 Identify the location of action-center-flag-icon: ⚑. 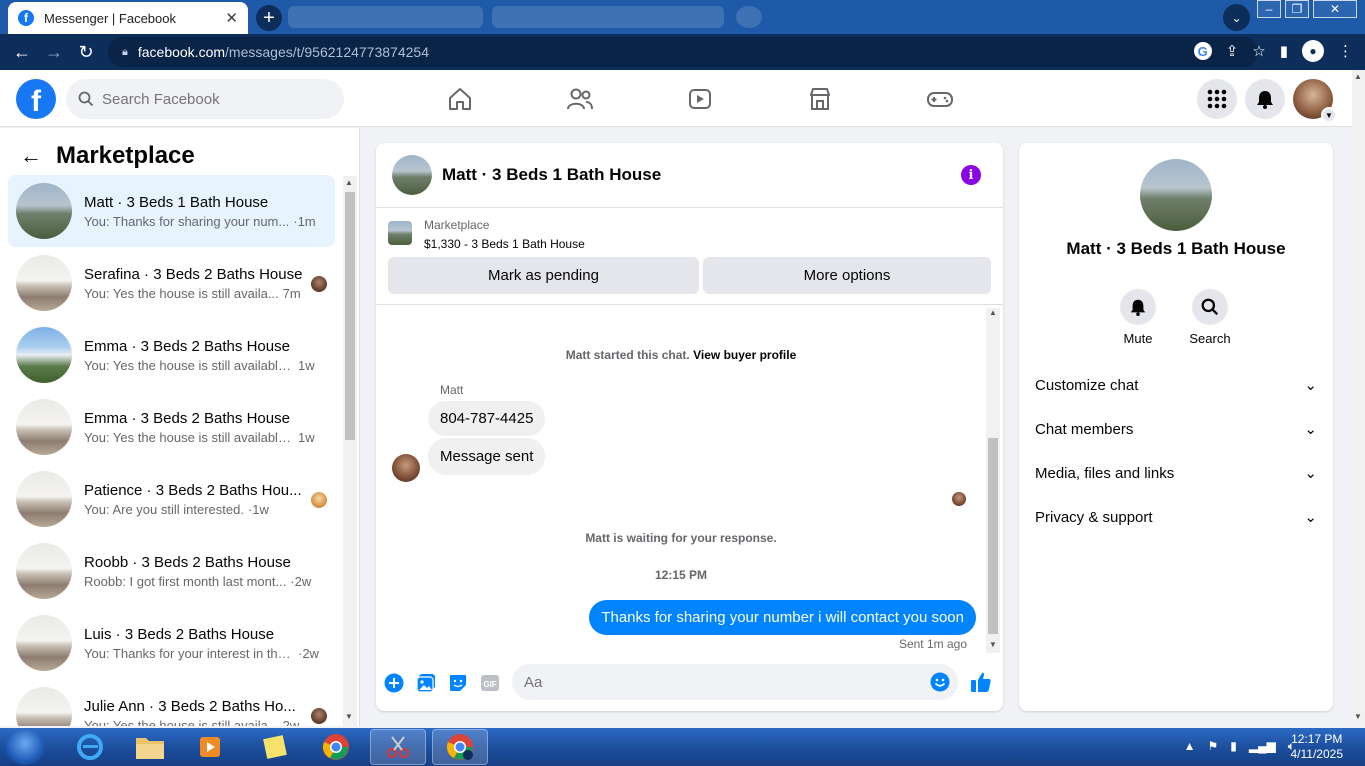
(1212, 746).